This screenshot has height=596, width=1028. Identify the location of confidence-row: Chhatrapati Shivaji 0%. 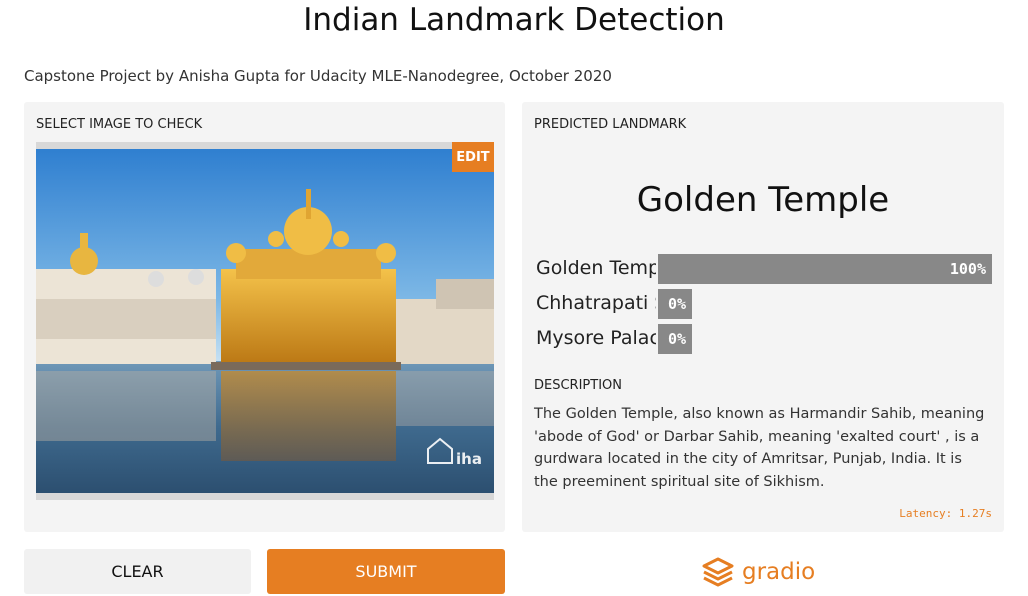
(764, 304).